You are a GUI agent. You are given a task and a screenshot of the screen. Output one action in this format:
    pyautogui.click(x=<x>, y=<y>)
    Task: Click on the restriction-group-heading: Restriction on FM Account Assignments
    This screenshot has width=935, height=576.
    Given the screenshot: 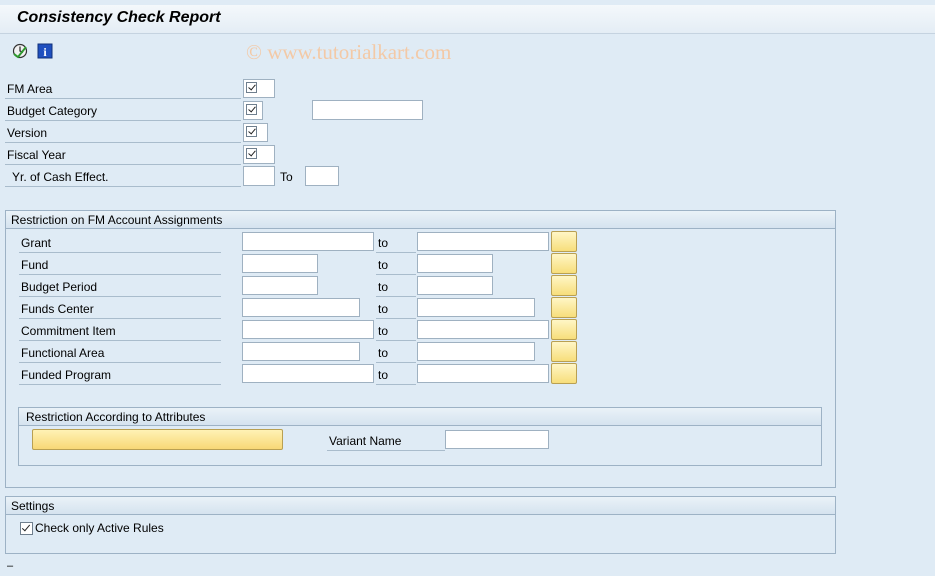 What is the action you would take?
    pyautogui.click(x=420, y=220)
    